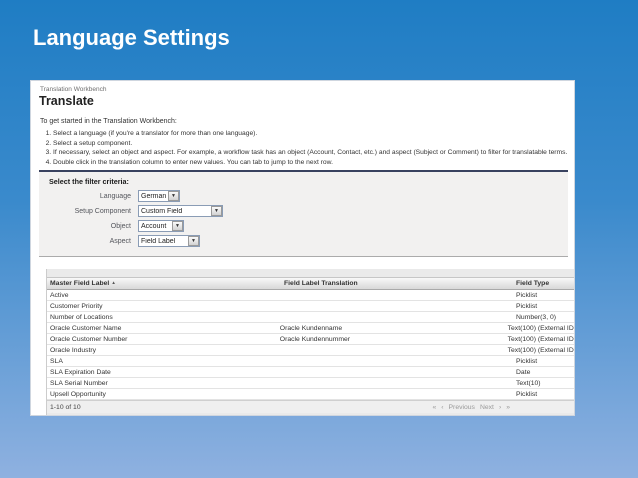  What do you see at coordinates (113, 282) in the screenshot?
I see `sort-ascending-icon: ▲` at bounding box center [113, 282].